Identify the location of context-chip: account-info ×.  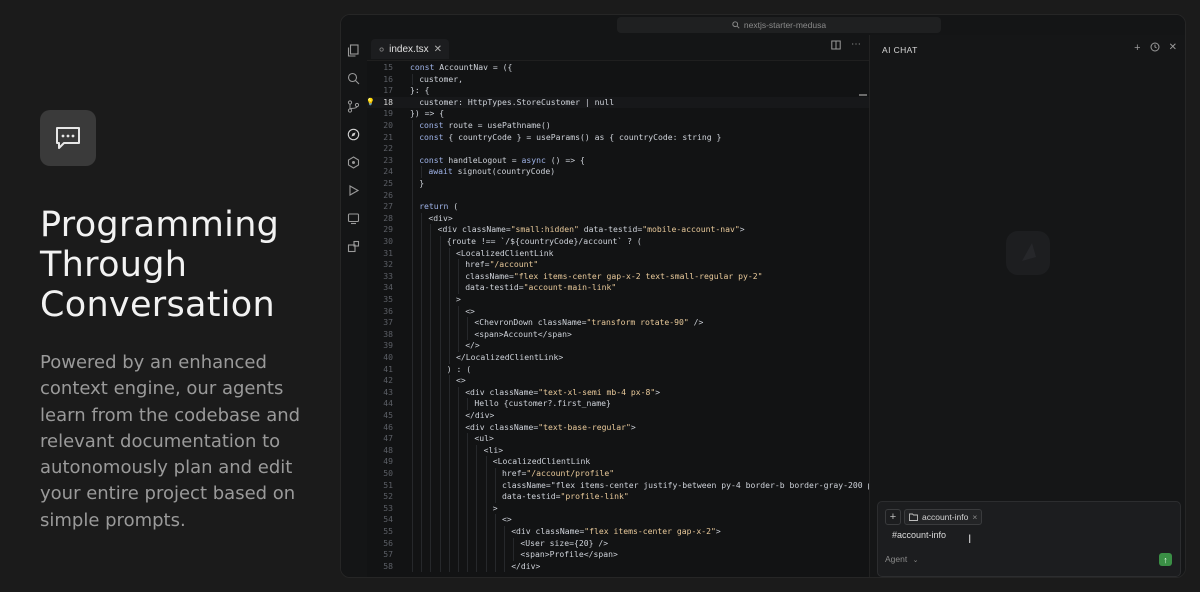
(943, 517).